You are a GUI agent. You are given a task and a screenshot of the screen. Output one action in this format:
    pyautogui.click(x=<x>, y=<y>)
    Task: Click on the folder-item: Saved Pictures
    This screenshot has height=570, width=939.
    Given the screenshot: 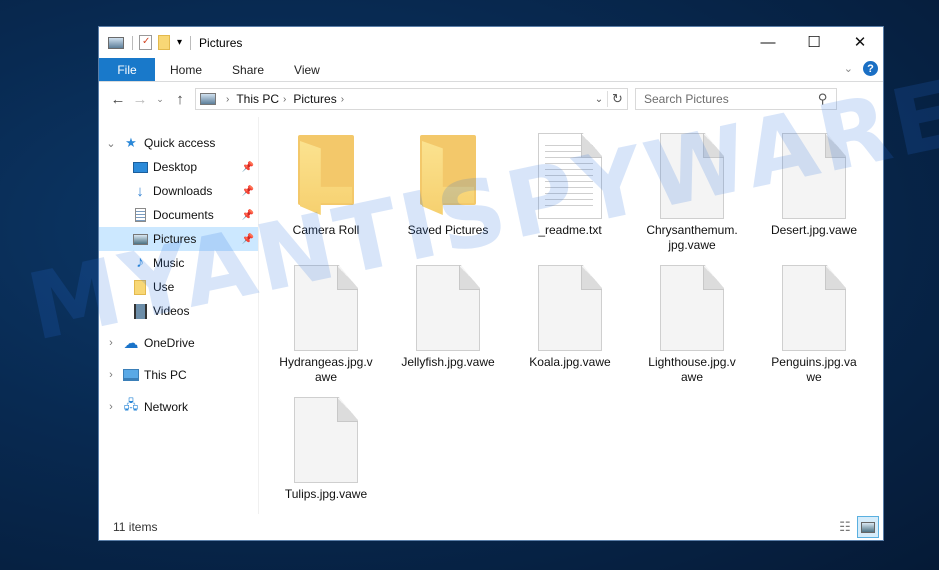 What is the action you would take?
    pyautogui.click(x=448, y=193)
    